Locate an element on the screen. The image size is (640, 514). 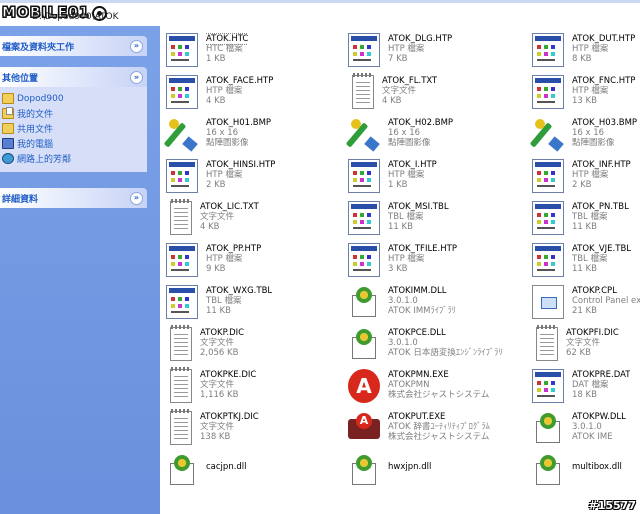
file-item: ATOKPFI.DIC 文字文件 62 KB is located at coordinates (586, 348).